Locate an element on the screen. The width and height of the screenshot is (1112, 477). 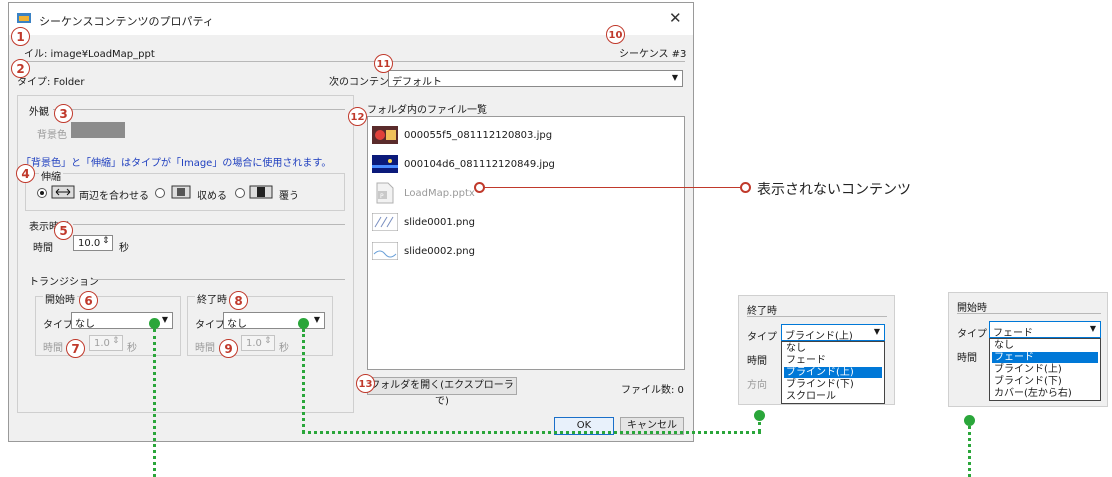
stretch-fit-radio is located at coordinates (160, 193).